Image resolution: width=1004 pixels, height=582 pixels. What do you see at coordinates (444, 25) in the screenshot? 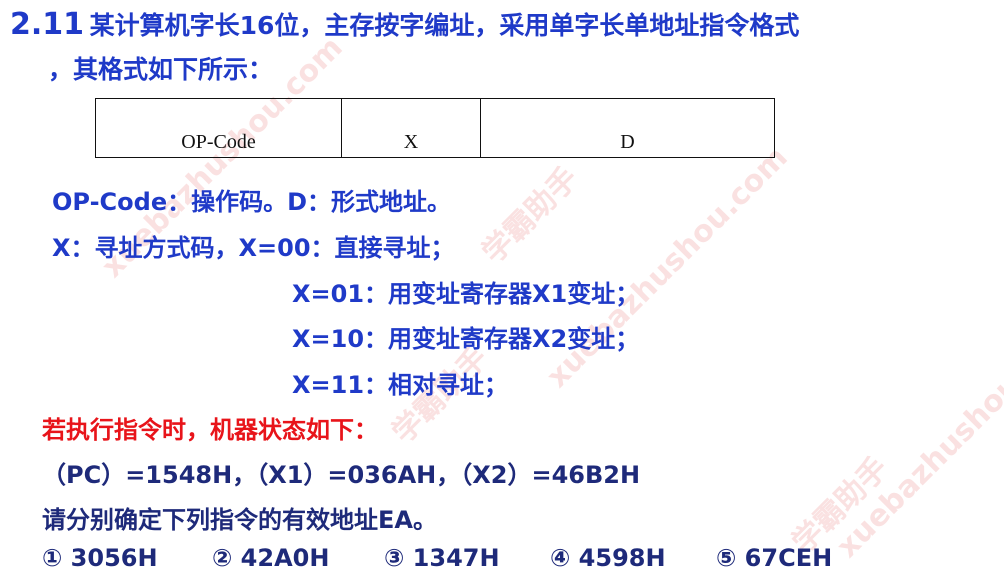
I see `problem-title-line1: 某计算机字长16位，主存按字编址，采用单字长单地址指令格式` at bounding box center [444, 25].